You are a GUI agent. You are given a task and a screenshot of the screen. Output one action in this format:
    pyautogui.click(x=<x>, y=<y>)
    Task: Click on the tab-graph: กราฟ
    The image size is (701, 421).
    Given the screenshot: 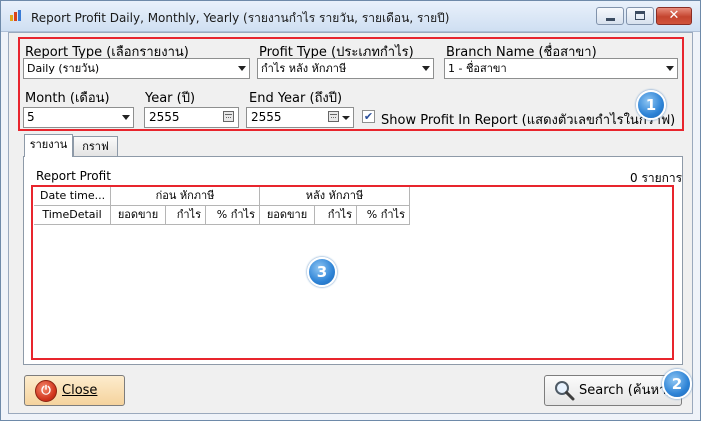 What is the action you would take?
    pyautogui.click(x=95, y=146)
    